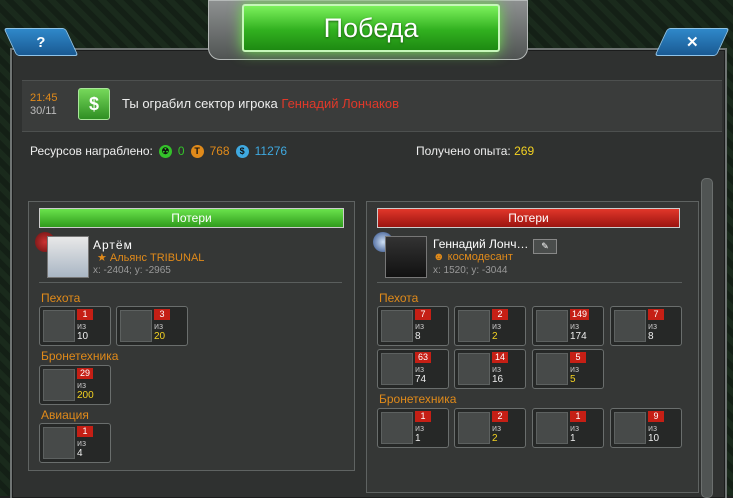  What do you see at coordinates (271, 151) in the screenshot?
I see `resource-value: 11276` at bounding box center [271, 151].